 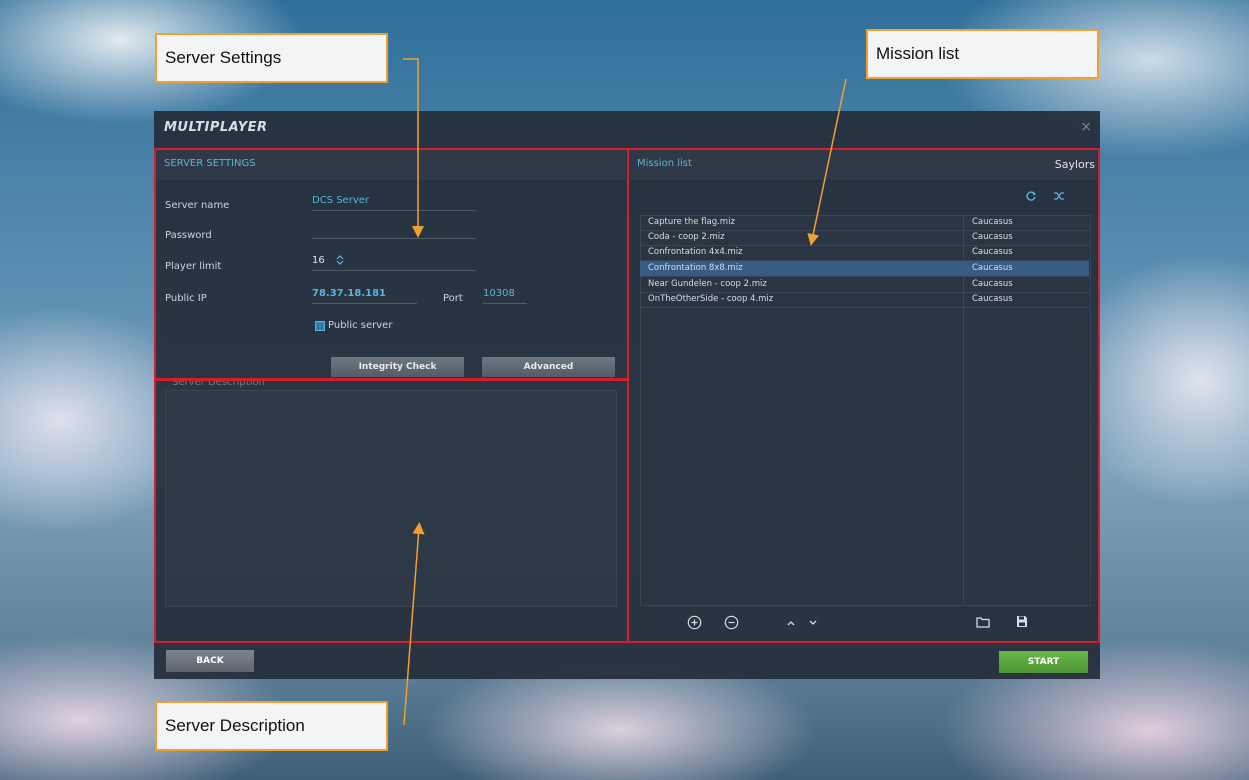 What do you see at coordinates (827, 162) in the screenshot?
I see `mission-list-arrow` at bounding box center [827, 162].